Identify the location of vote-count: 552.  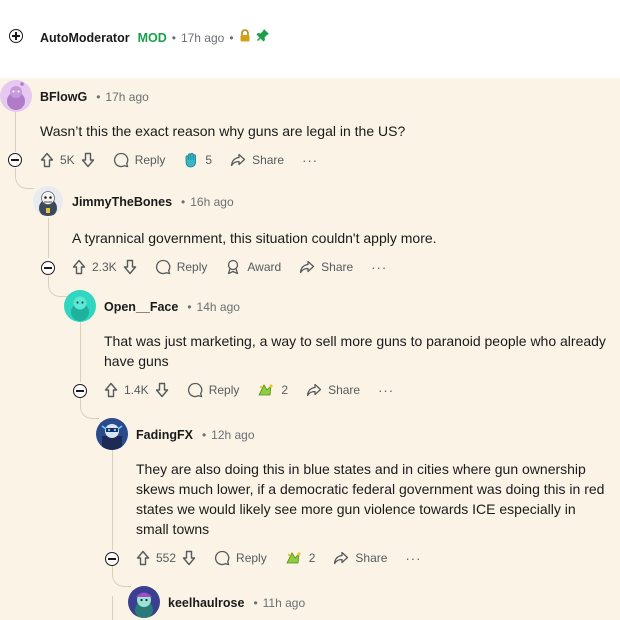
(166, 558).